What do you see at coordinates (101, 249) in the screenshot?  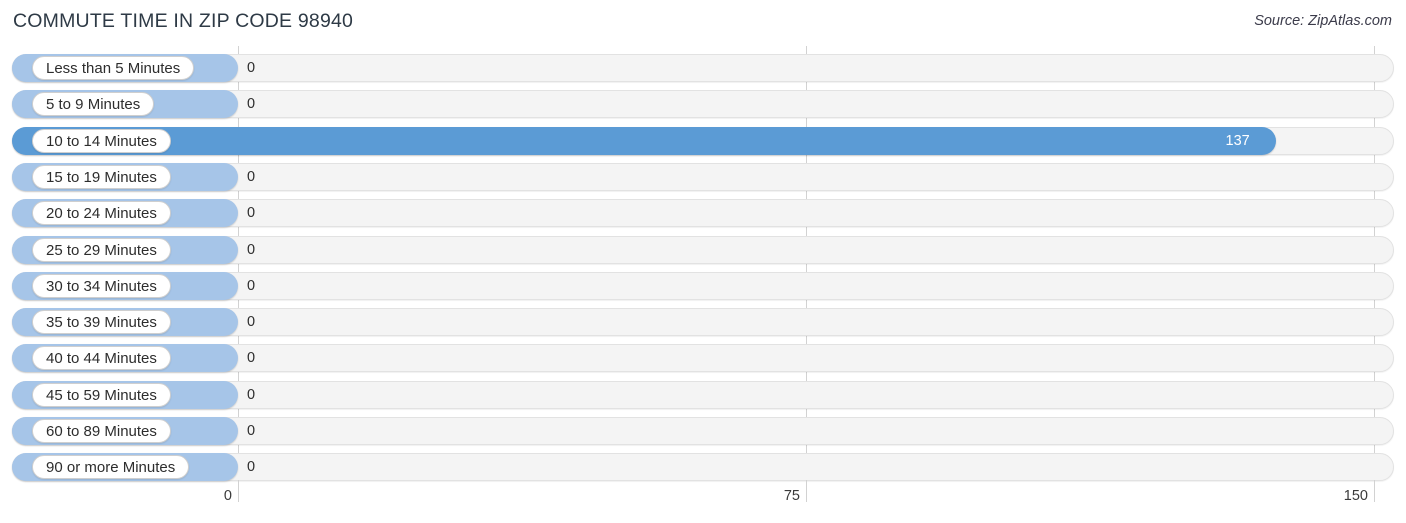 I see `category-label: 25 to 29 Minutes` at bounding box center [101, 249].